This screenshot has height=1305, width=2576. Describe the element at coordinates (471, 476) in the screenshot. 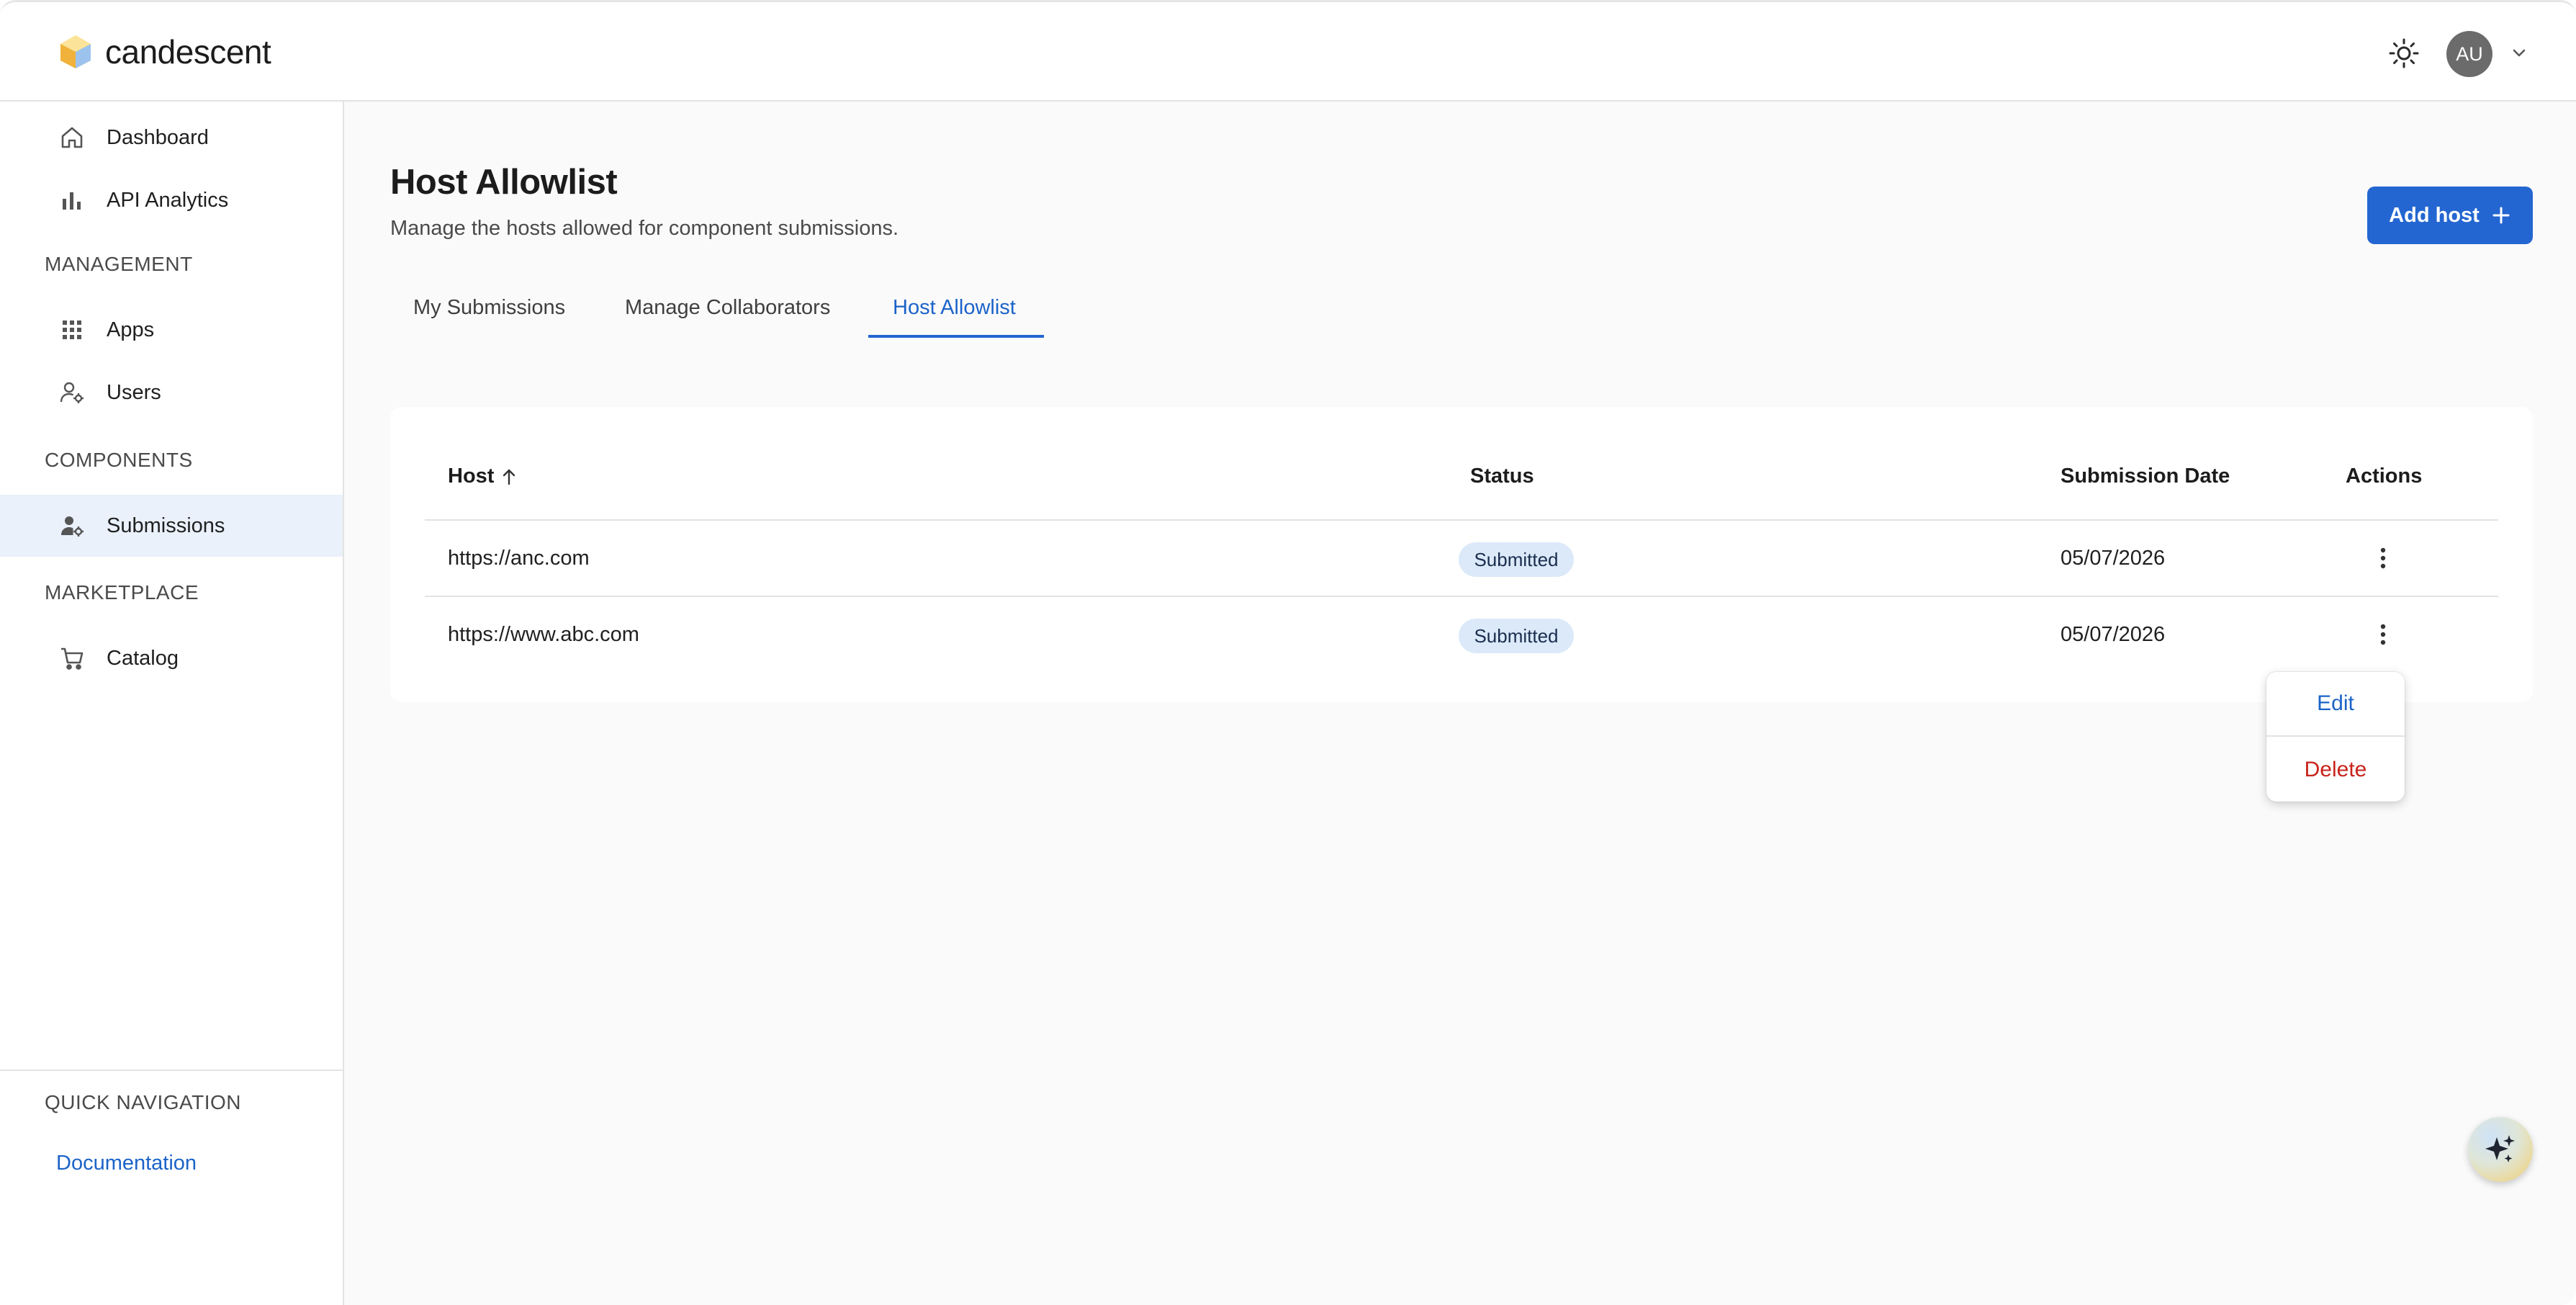

I see `column-header-label: Host` at that location.